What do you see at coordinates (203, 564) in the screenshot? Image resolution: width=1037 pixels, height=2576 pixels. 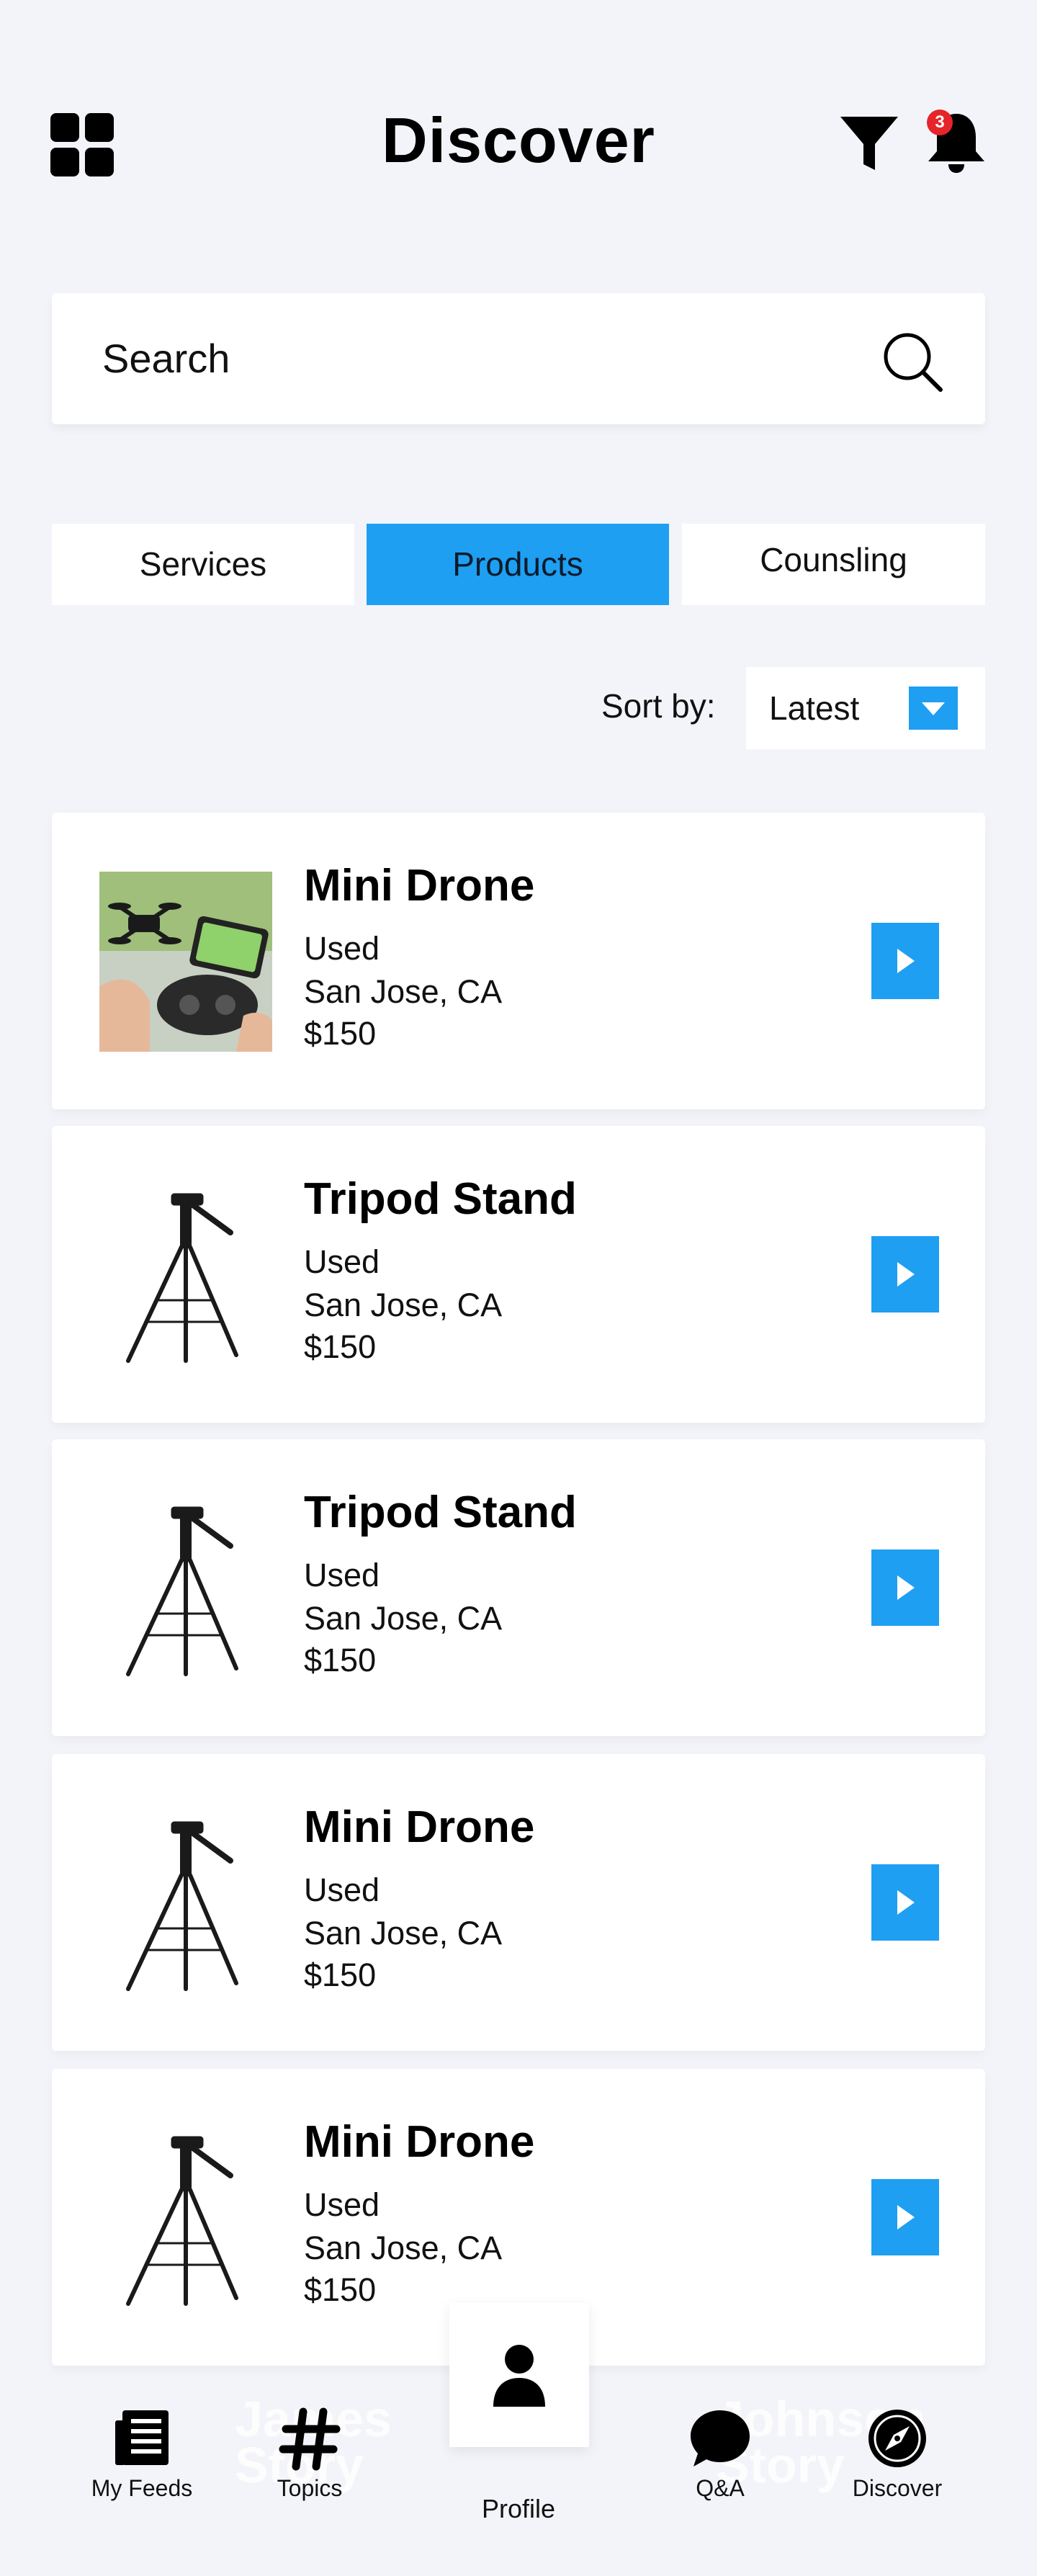 I see `tab-services: Services` at bounding box center [203, 564].